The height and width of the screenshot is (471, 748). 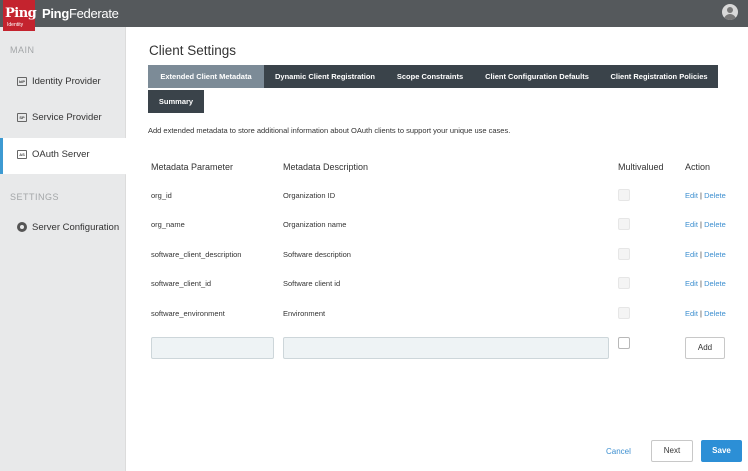 I want to click on sidebar-item-identity-provider: IdP Identity Provider, so click(x=63, y=83).